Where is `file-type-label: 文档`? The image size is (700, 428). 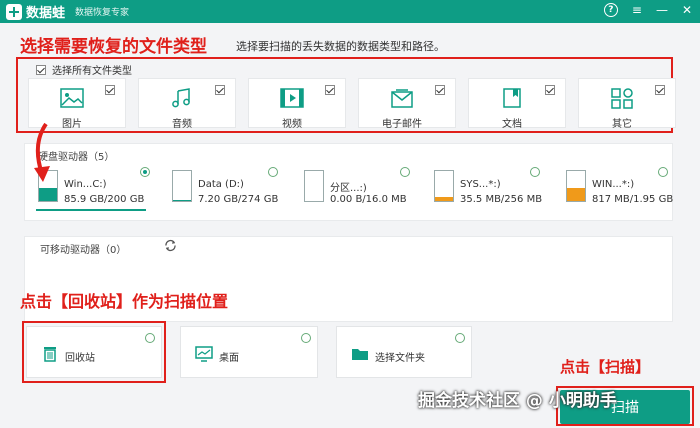
file-type-label: 文档 is located at coordinates (512, 124).